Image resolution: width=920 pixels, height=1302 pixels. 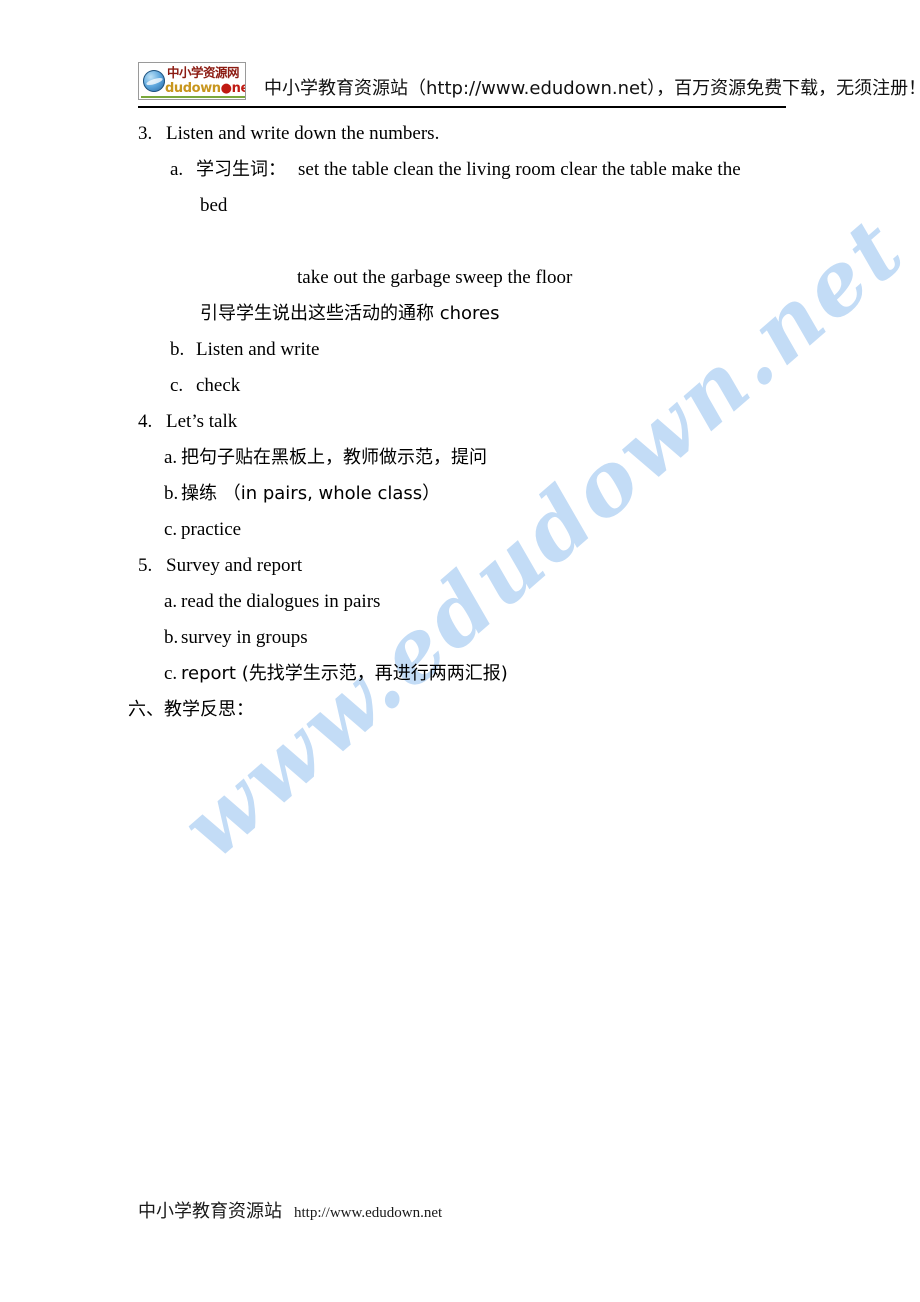 What do you see at coordinates (258, 349) in the screenshot?
I see `line-text: Listen and write` at bounding box center [258, 349].